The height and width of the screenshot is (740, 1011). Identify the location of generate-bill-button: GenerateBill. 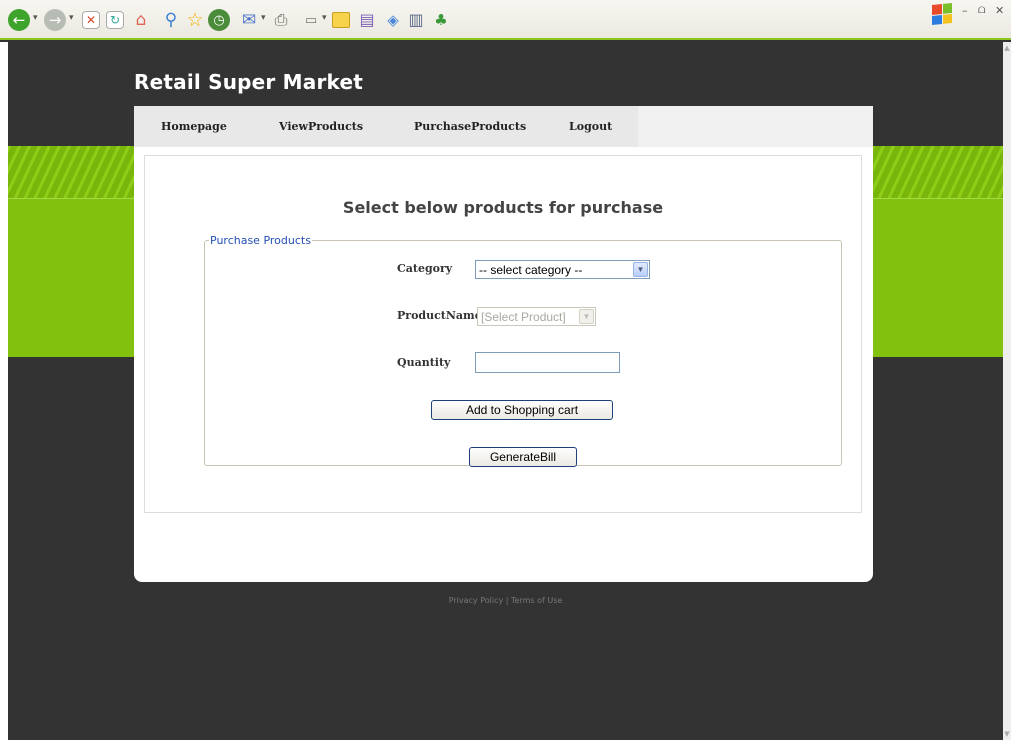
(523, 457).